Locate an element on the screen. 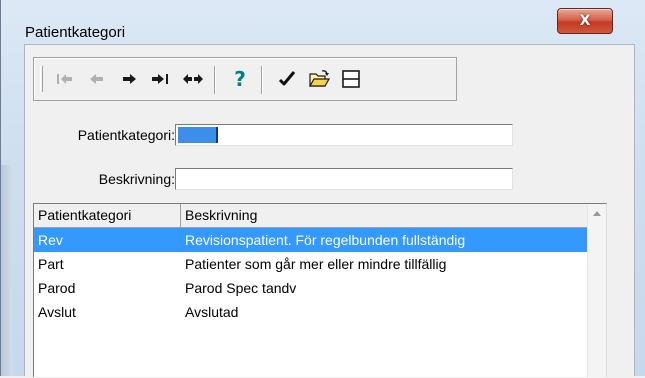  kategori-label: Patientkategori: is located at coordinates (126, 135).